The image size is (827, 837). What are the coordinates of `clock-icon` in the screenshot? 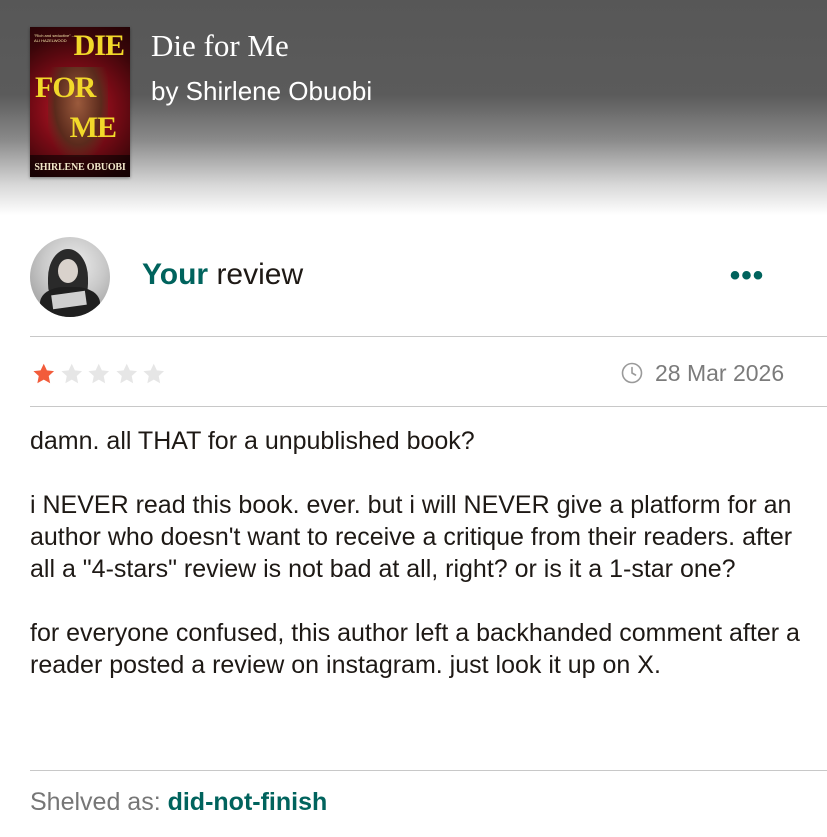 It's located at (632, 373).